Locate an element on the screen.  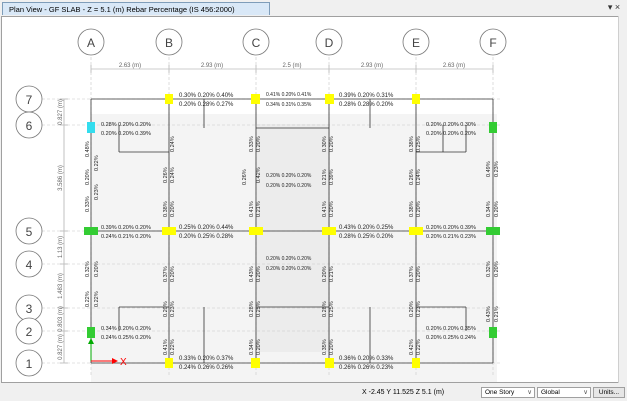
svg-text: 4 is located at coordinates (29, 265).